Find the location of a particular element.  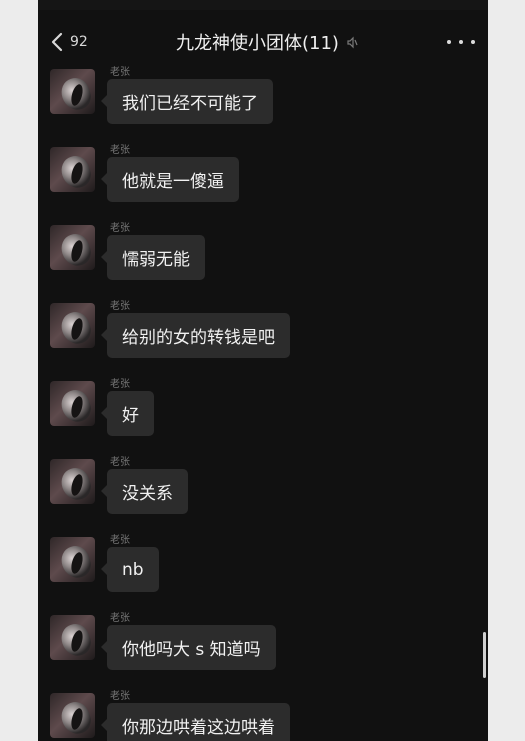

message-bubble: 好 is located at coordinates (127, 413).